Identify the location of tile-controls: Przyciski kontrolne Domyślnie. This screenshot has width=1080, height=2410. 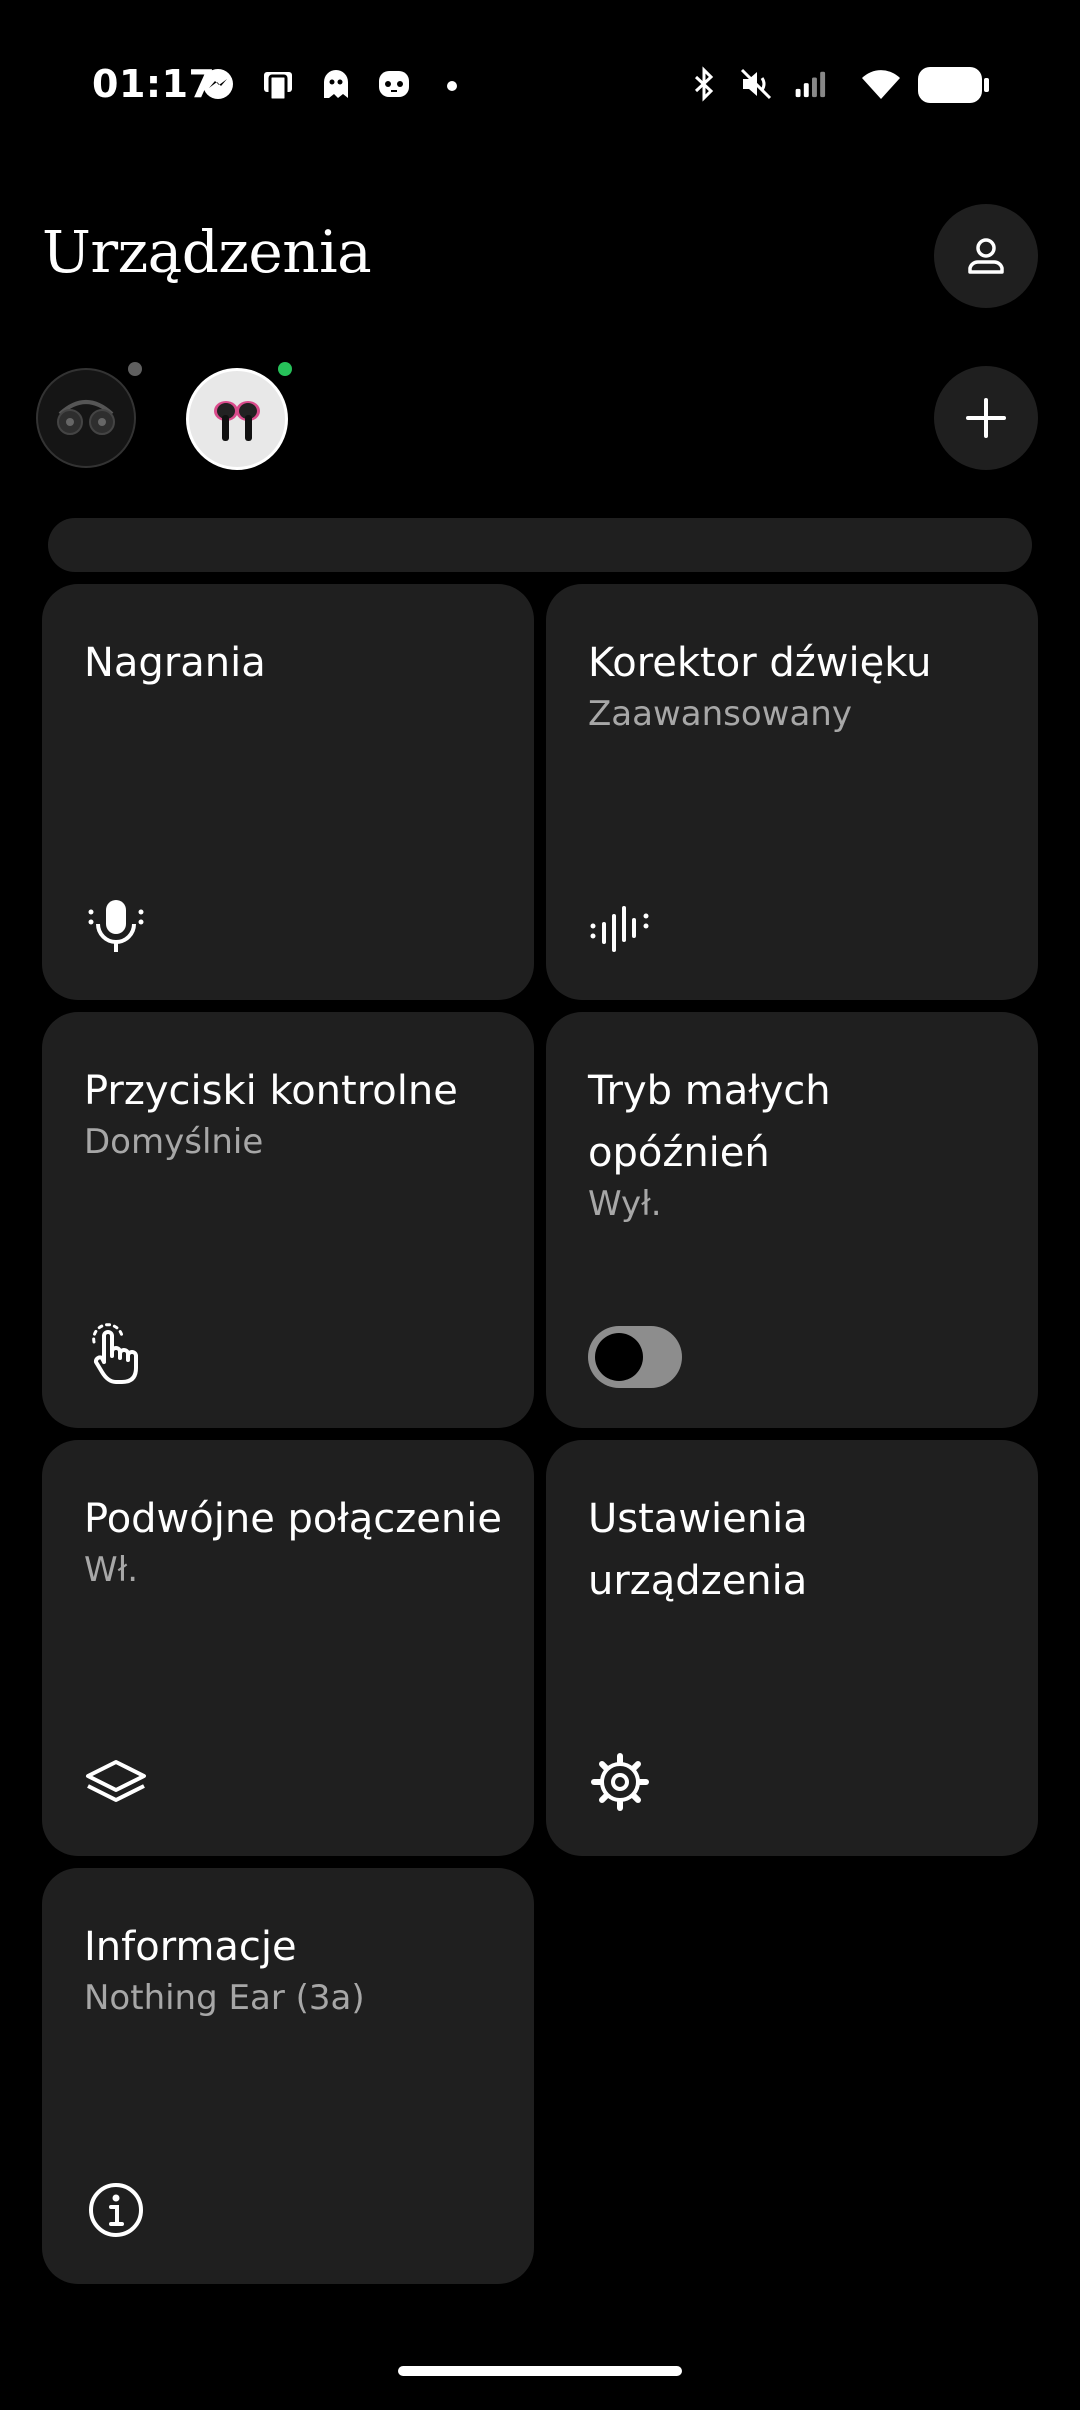
(288, 1220).